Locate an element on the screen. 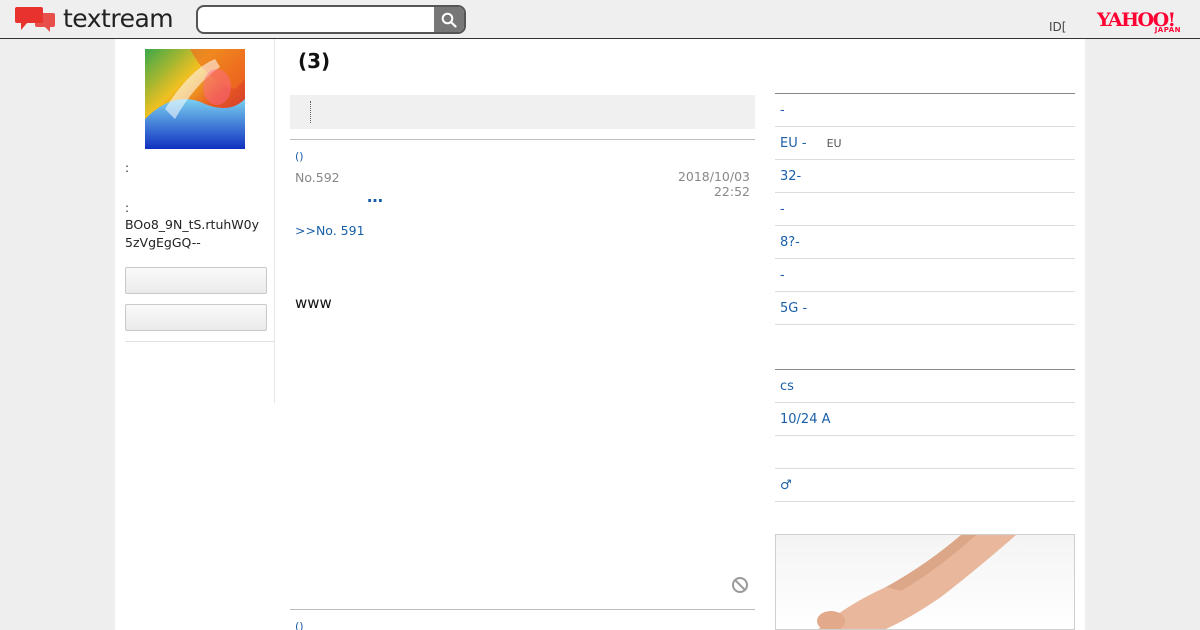  yahoo-japan-logo: YAHOO! JAPAN is located at coordinates (1142, 24).